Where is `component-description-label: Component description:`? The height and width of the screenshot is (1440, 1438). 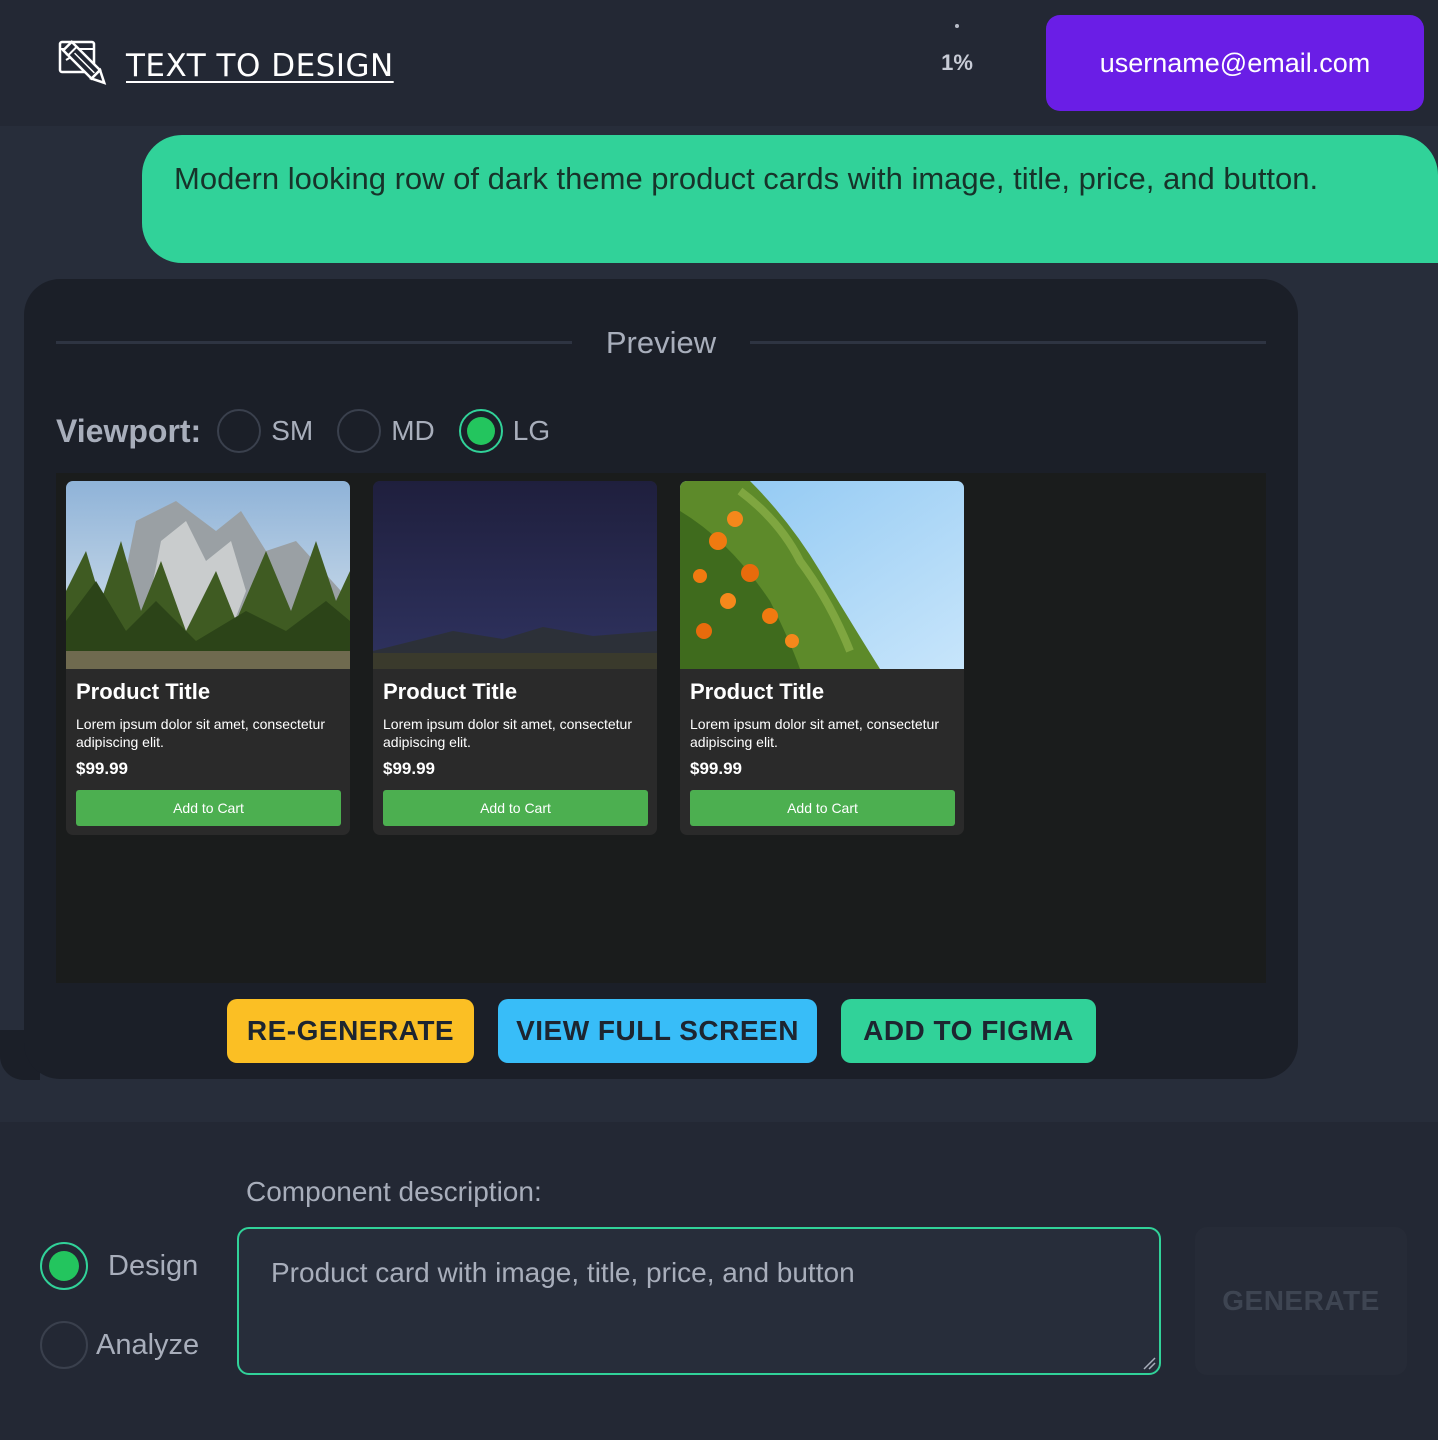
component-description-label: Component description: is located at coordinates (394, 1191).